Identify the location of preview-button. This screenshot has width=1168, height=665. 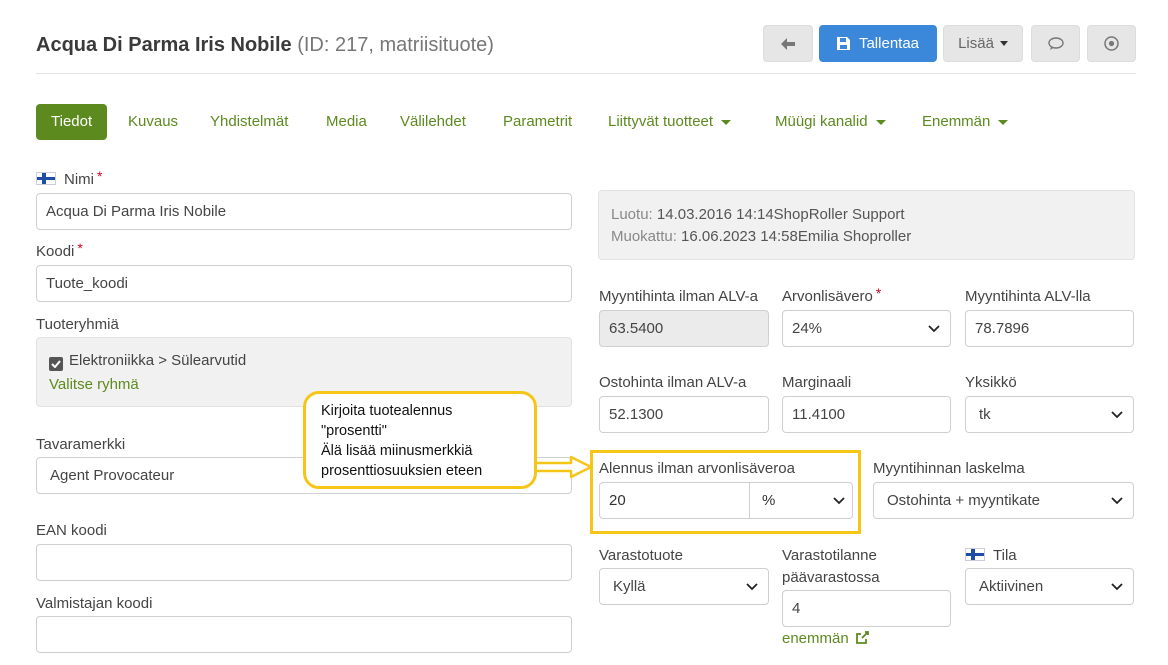
(1111, 43).